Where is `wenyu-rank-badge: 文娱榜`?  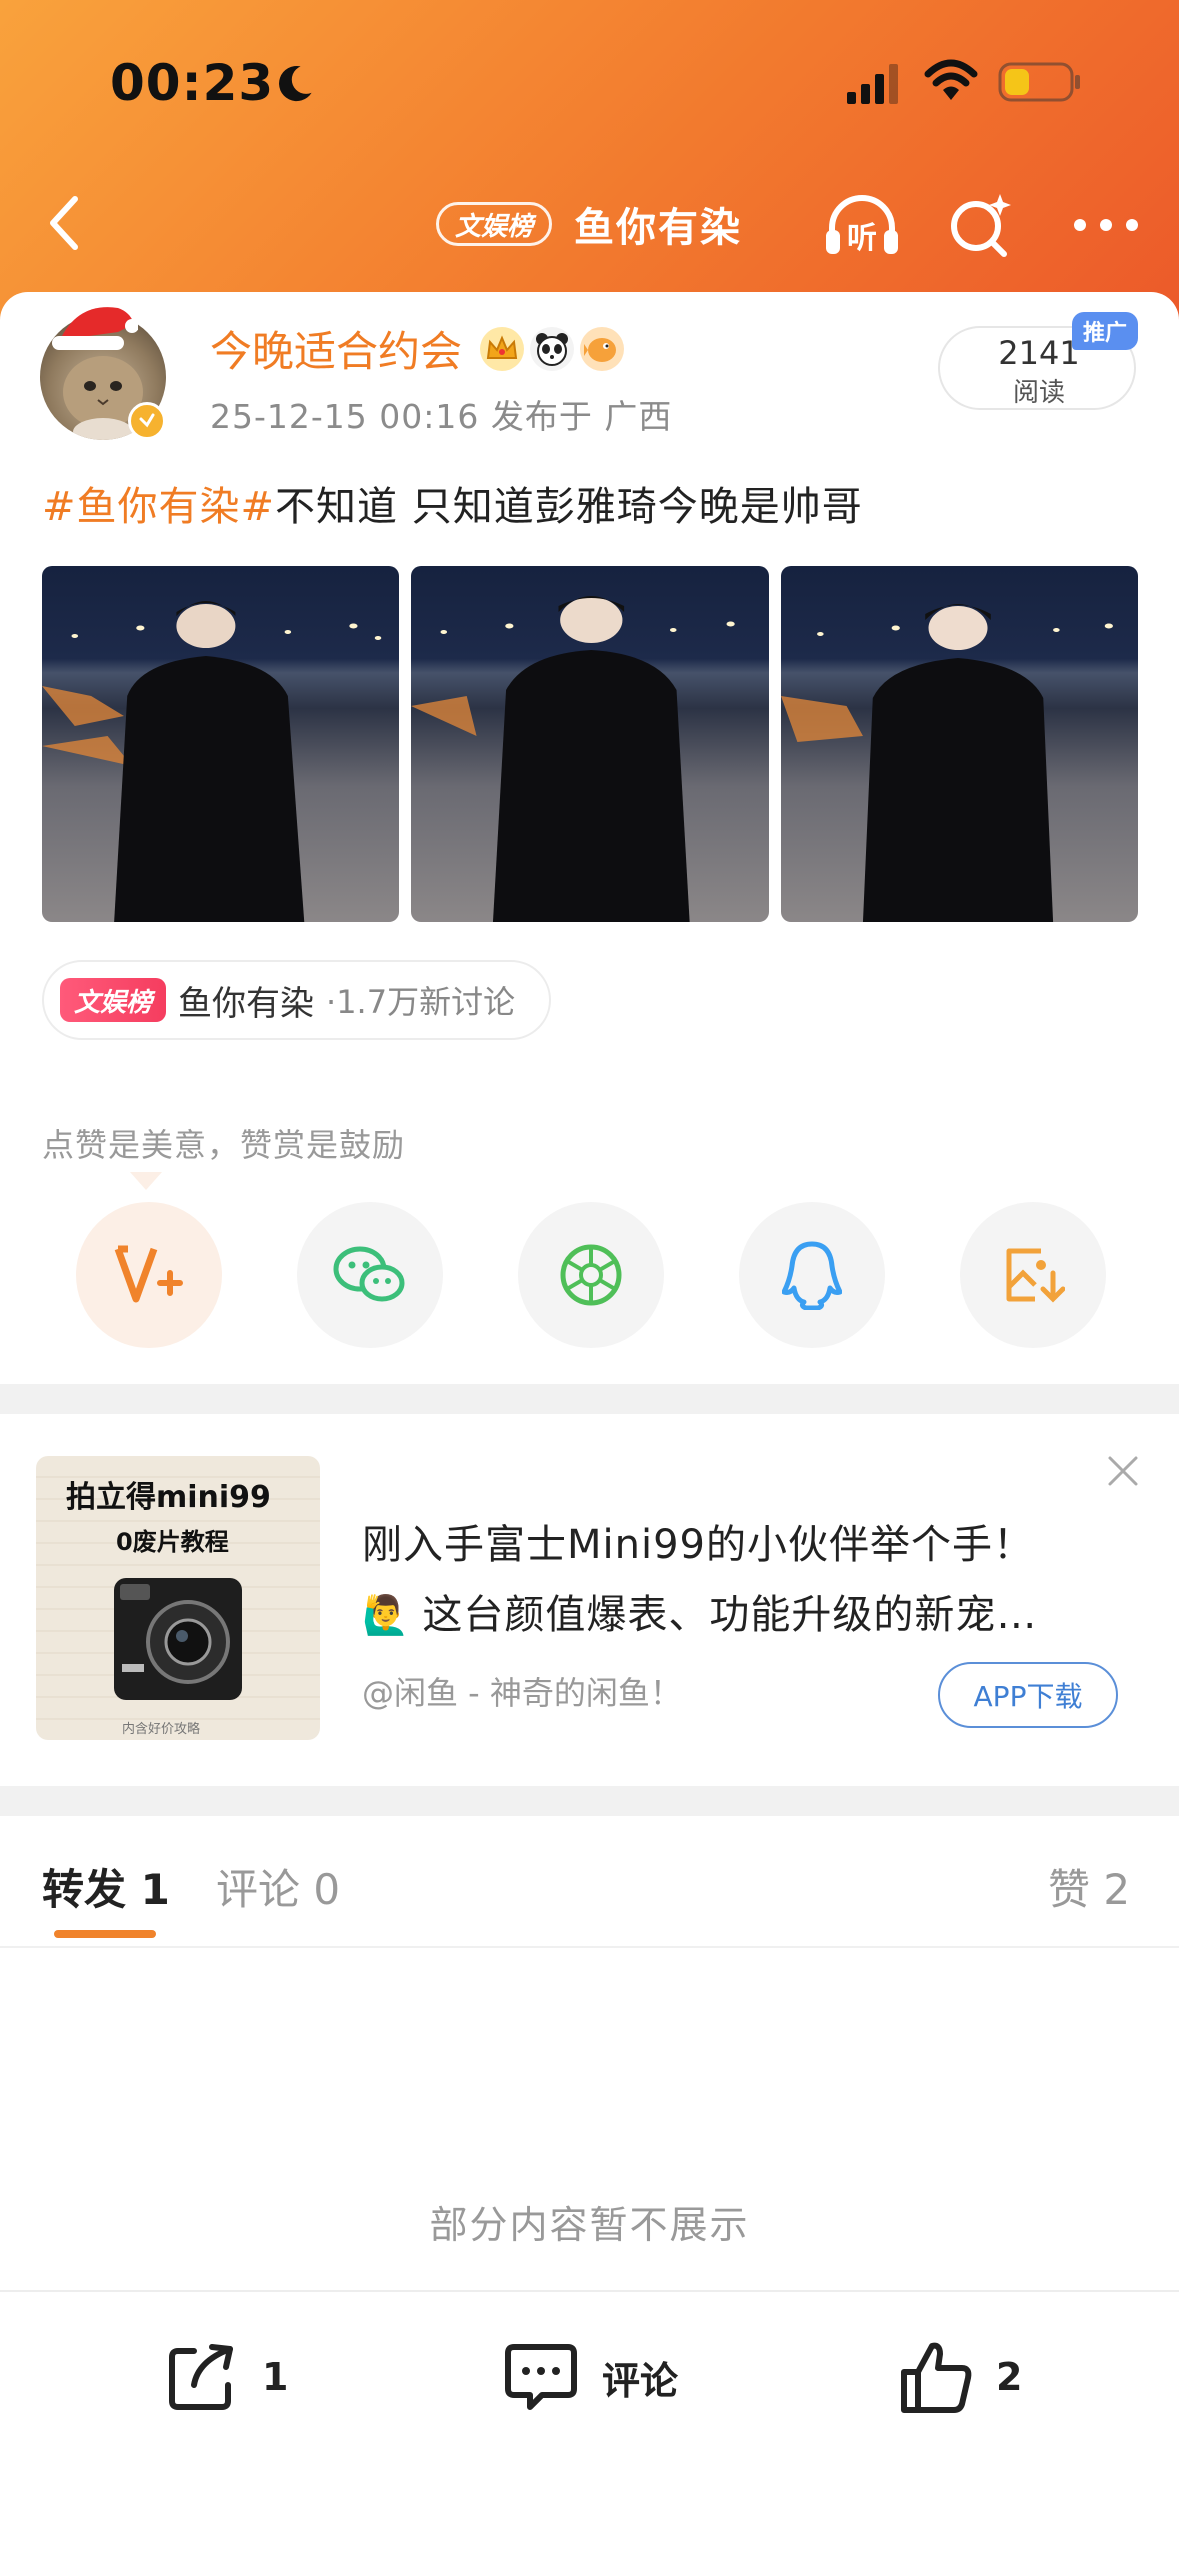
wenyu-rank-badge: 文娱榜 is located at coordinates (494, 224).